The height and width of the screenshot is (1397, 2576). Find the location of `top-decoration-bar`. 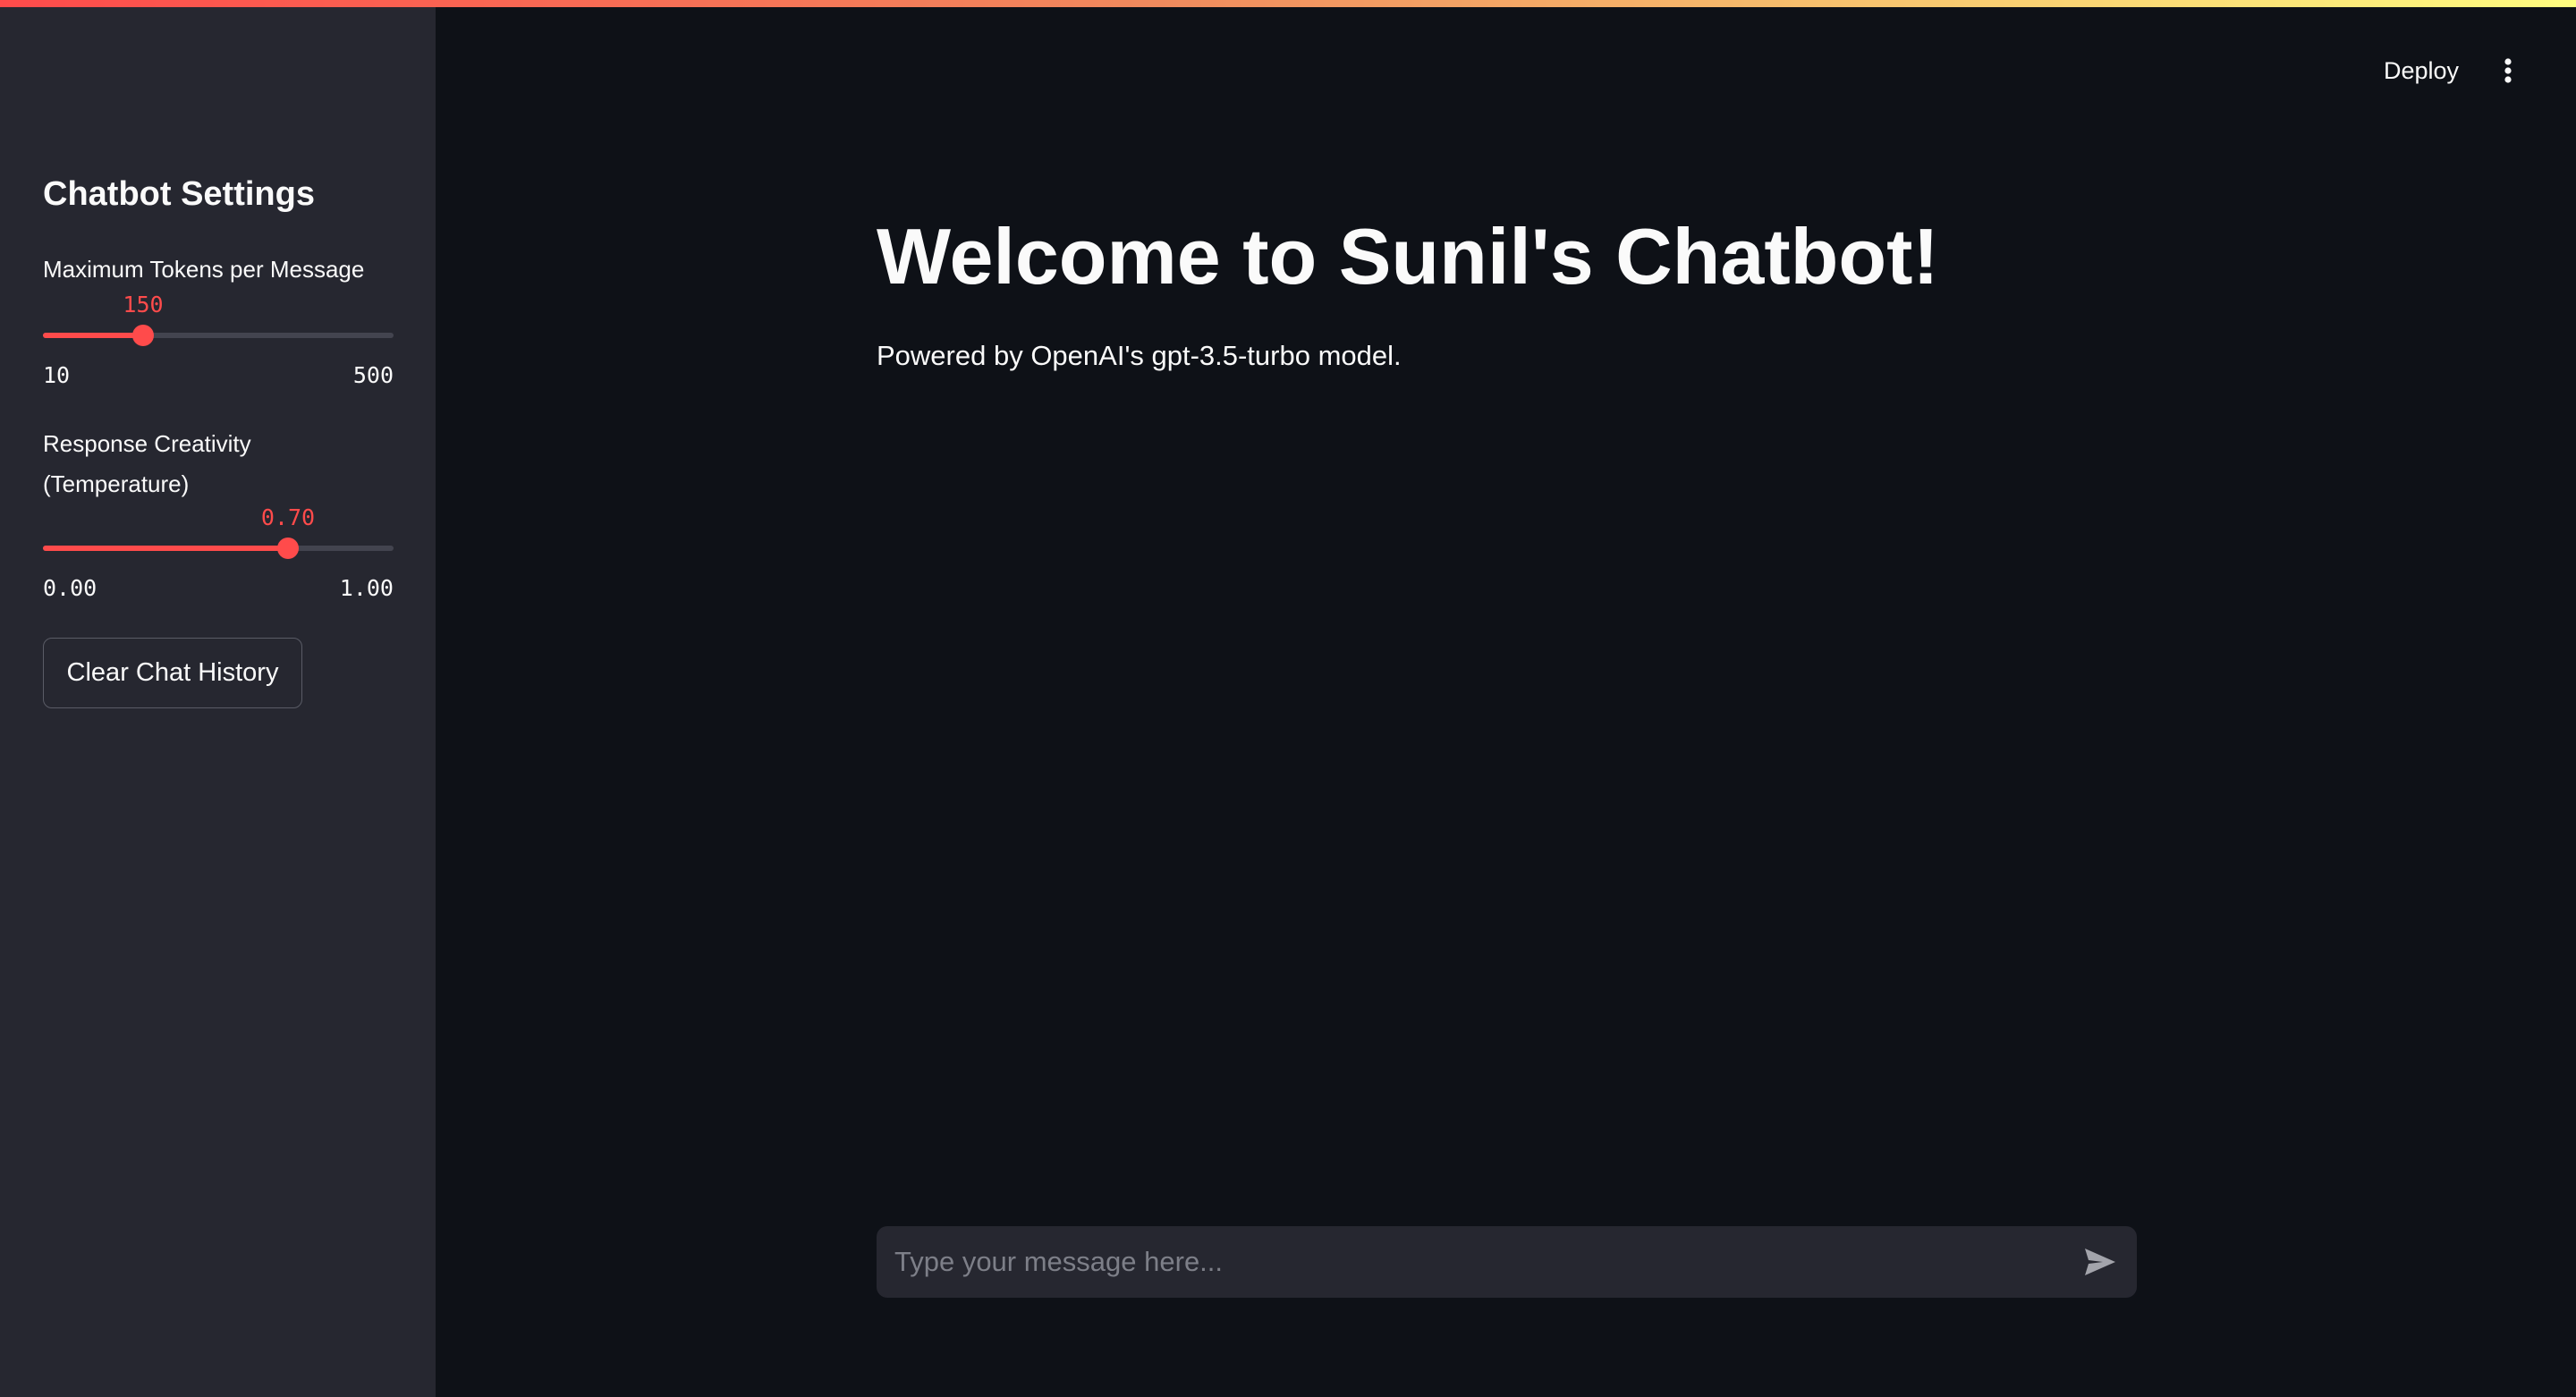

top-decoration-bar is located at coordinates (1288, 4).